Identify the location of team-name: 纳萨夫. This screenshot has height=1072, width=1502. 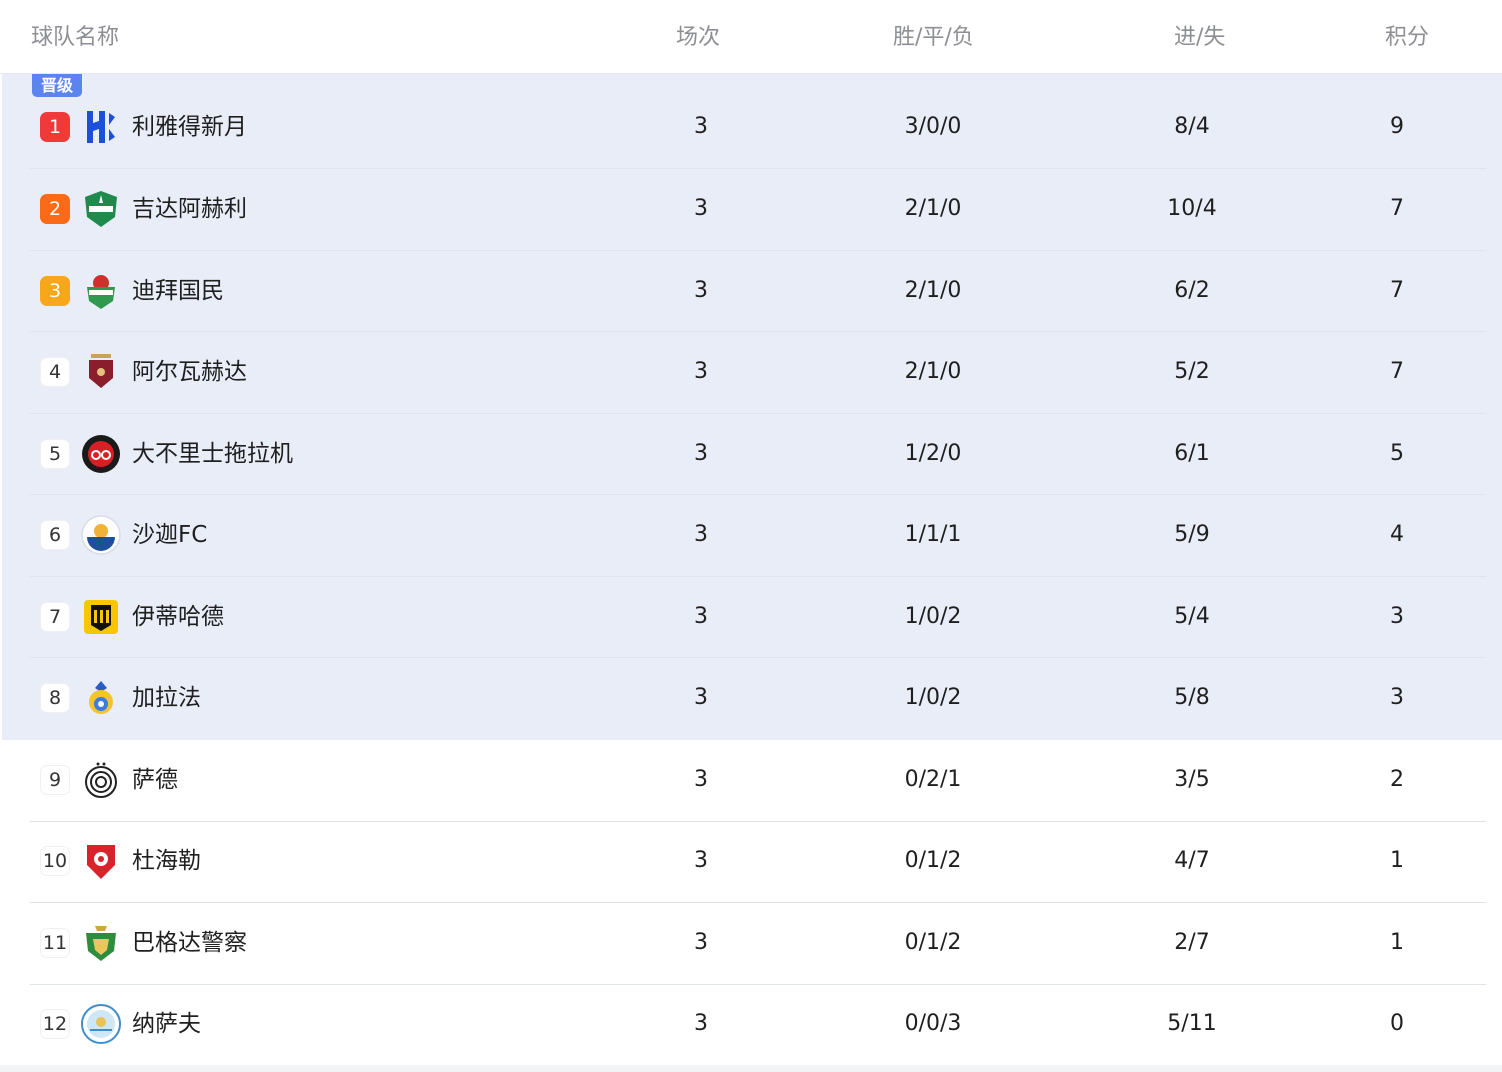
(166, 1024).